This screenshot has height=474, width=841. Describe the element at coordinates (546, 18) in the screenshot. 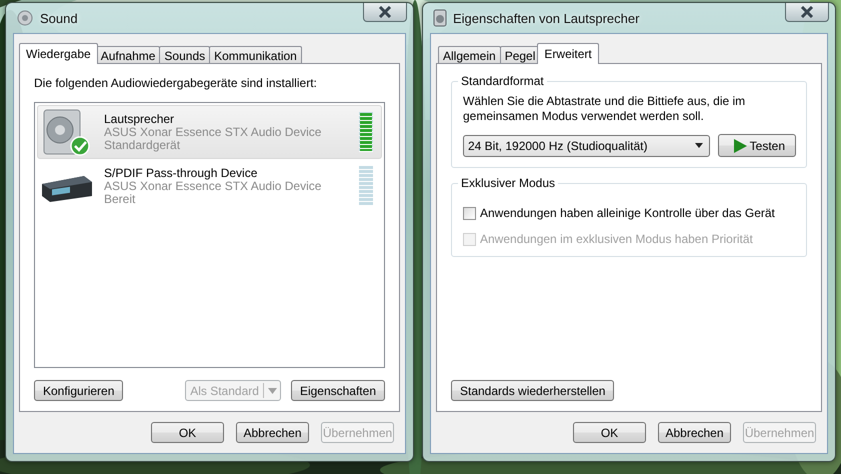

I see `window-title: Eigenschaften von Lautsprecher` at that location.